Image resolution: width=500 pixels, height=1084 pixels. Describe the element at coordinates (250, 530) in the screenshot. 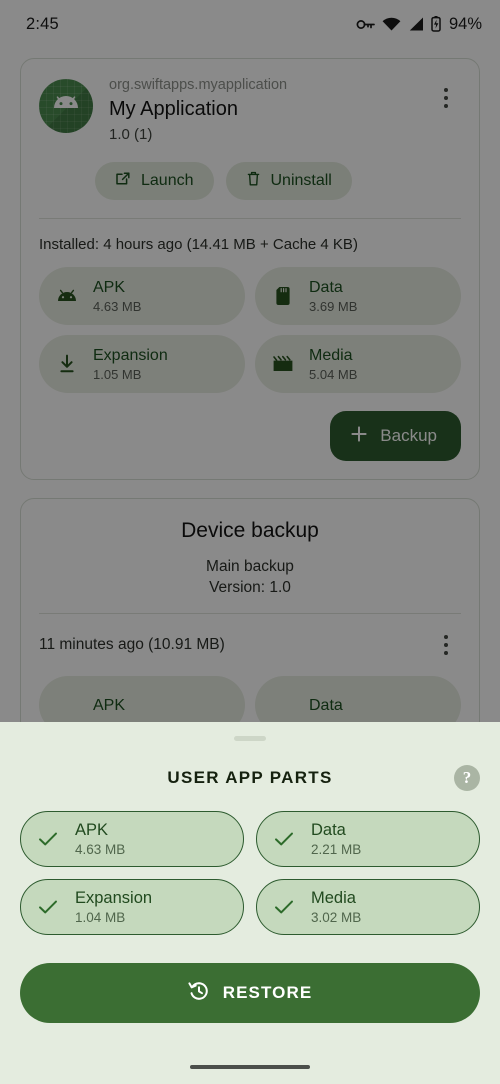

I see `device-backup-title: Device backup` at that location.